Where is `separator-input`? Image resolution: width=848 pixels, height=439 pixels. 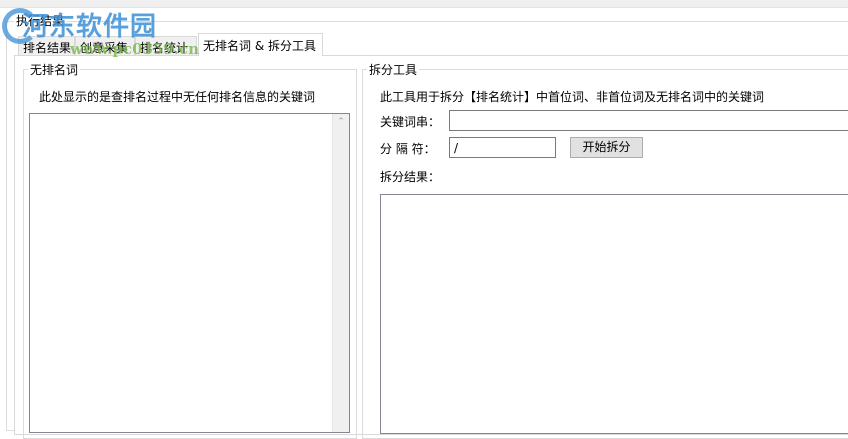
separator-input is located at coordinates (502, 147).